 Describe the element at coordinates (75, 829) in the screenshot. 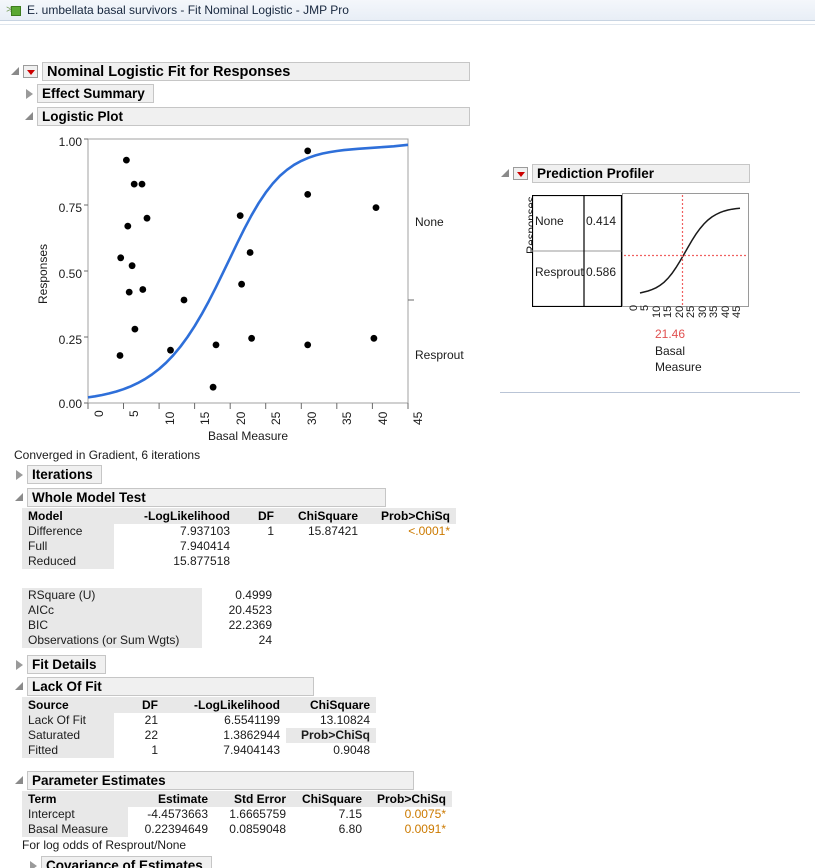

I see `cell-term: Basal Measure` at that location.